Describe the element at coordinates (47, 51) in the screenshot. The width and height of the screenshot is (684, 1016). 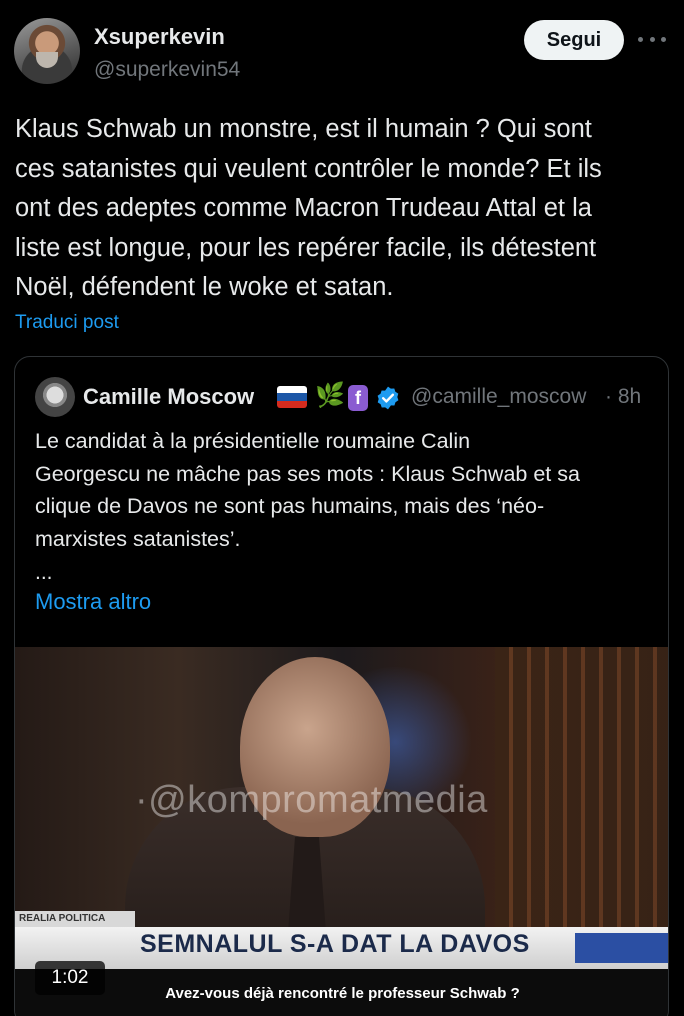
I see `author-avatar` at that location.